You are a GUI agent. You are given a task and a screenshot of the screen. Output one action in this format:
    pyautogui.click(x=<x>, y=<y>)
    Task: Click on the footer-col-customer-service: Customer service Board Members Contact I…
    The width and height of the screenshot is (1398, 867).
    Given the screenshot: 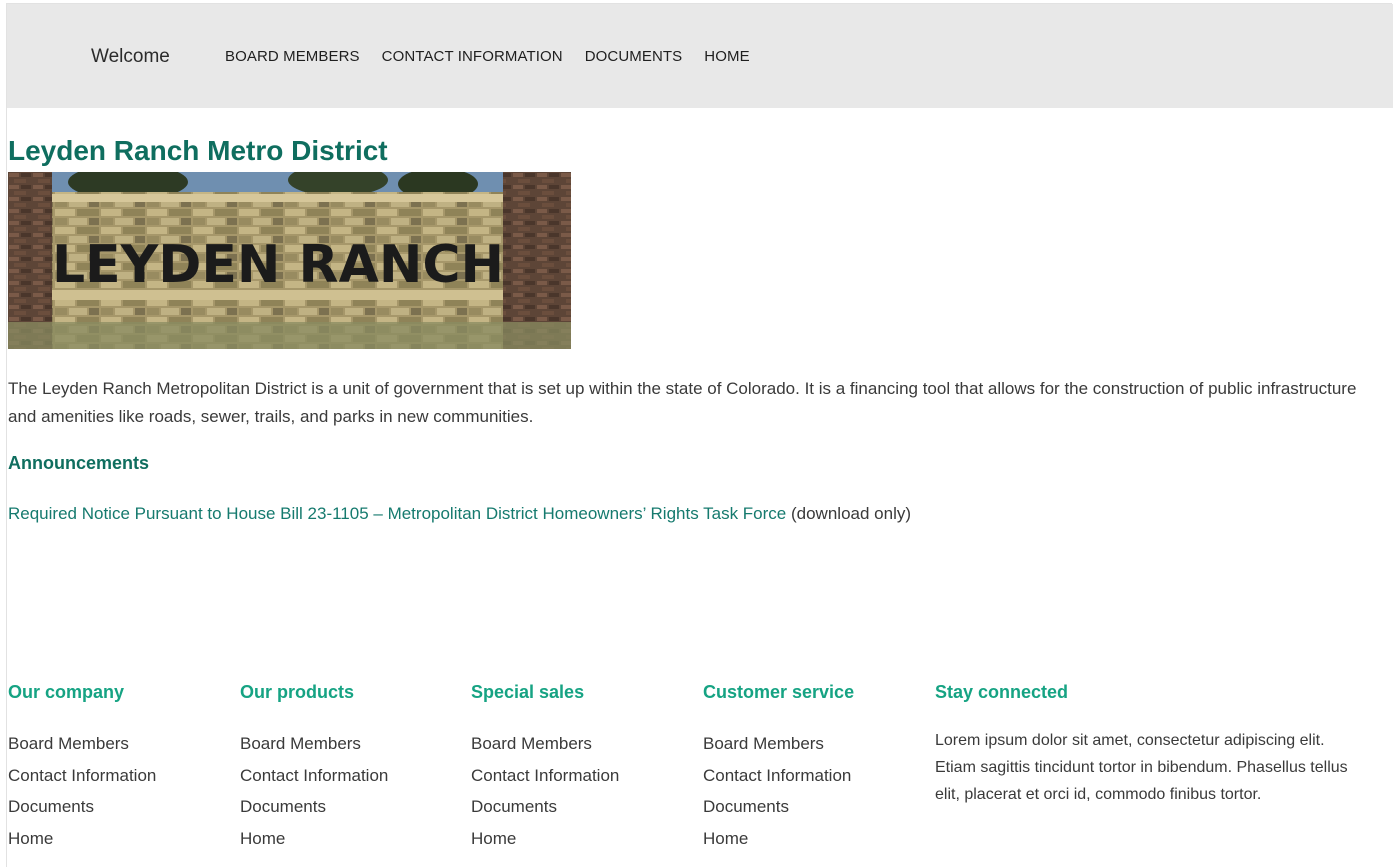 What is the action you would take?
    pyautogui.click(x=813, y=771)
    